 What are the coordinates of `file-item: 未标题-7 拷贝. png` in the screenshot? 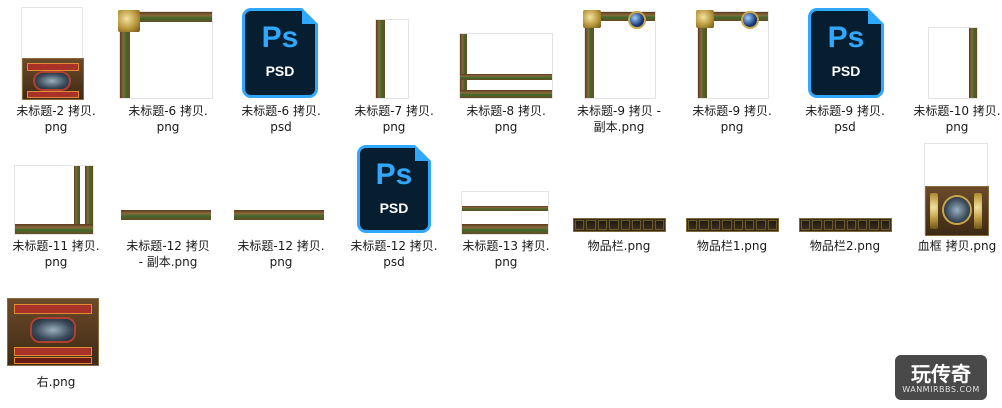 It's located at (394, 75).